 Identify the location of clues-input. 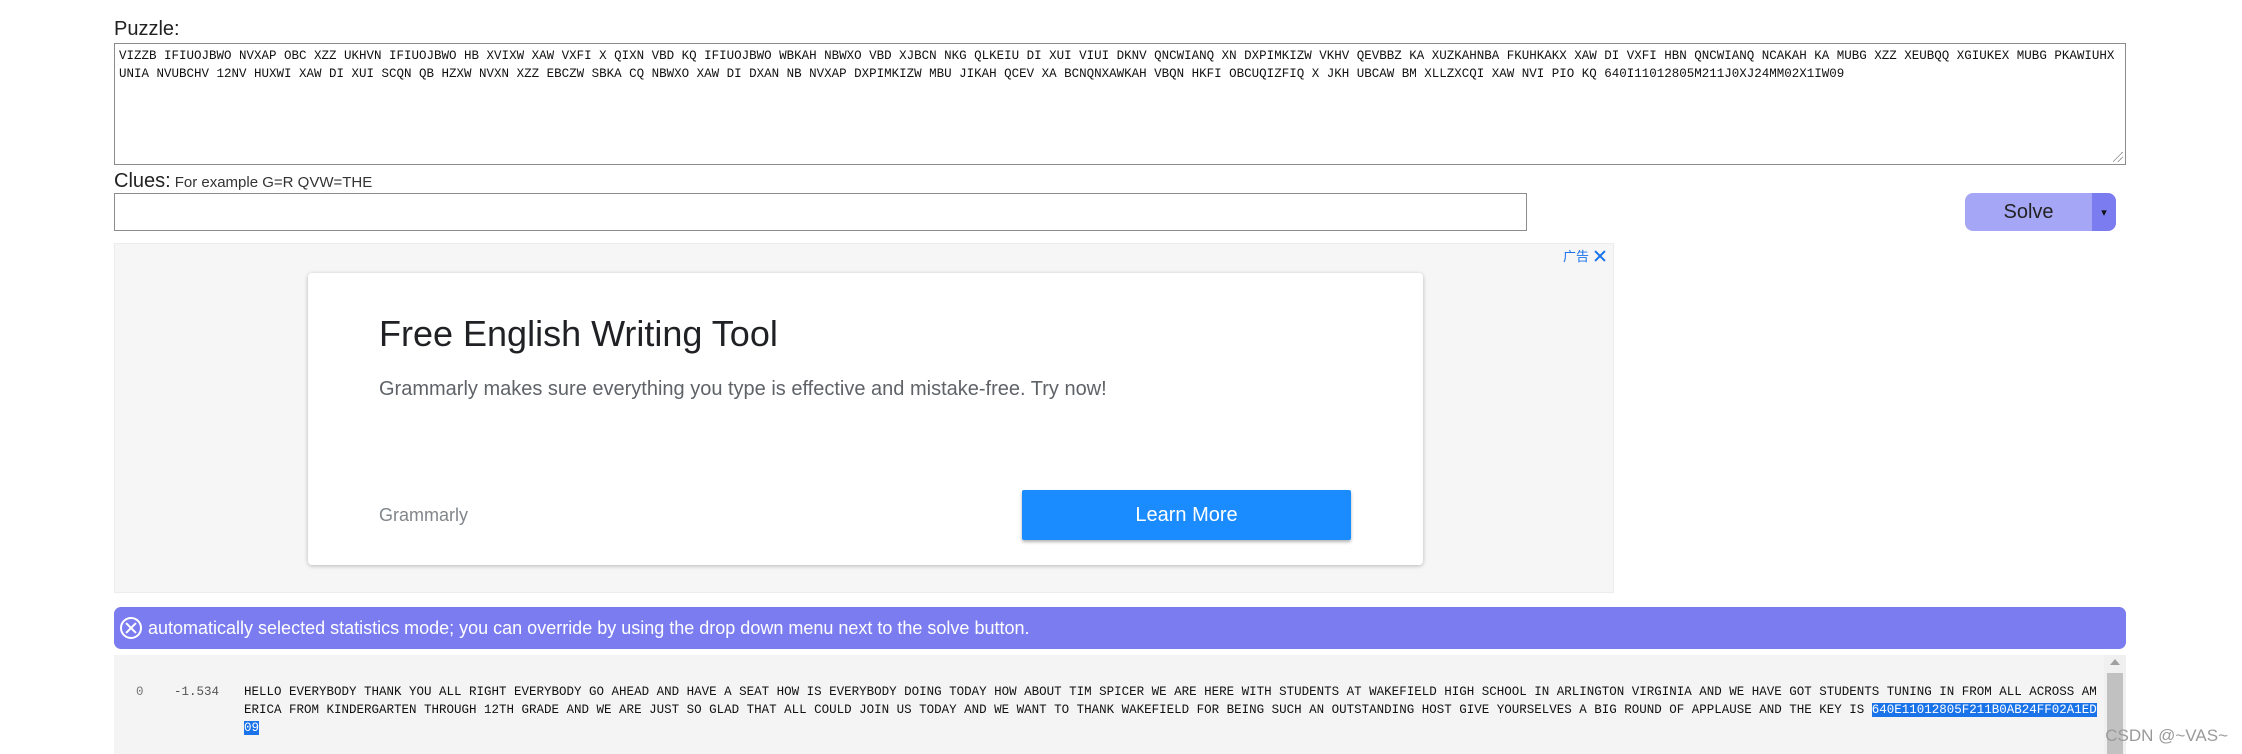
(820, 212).